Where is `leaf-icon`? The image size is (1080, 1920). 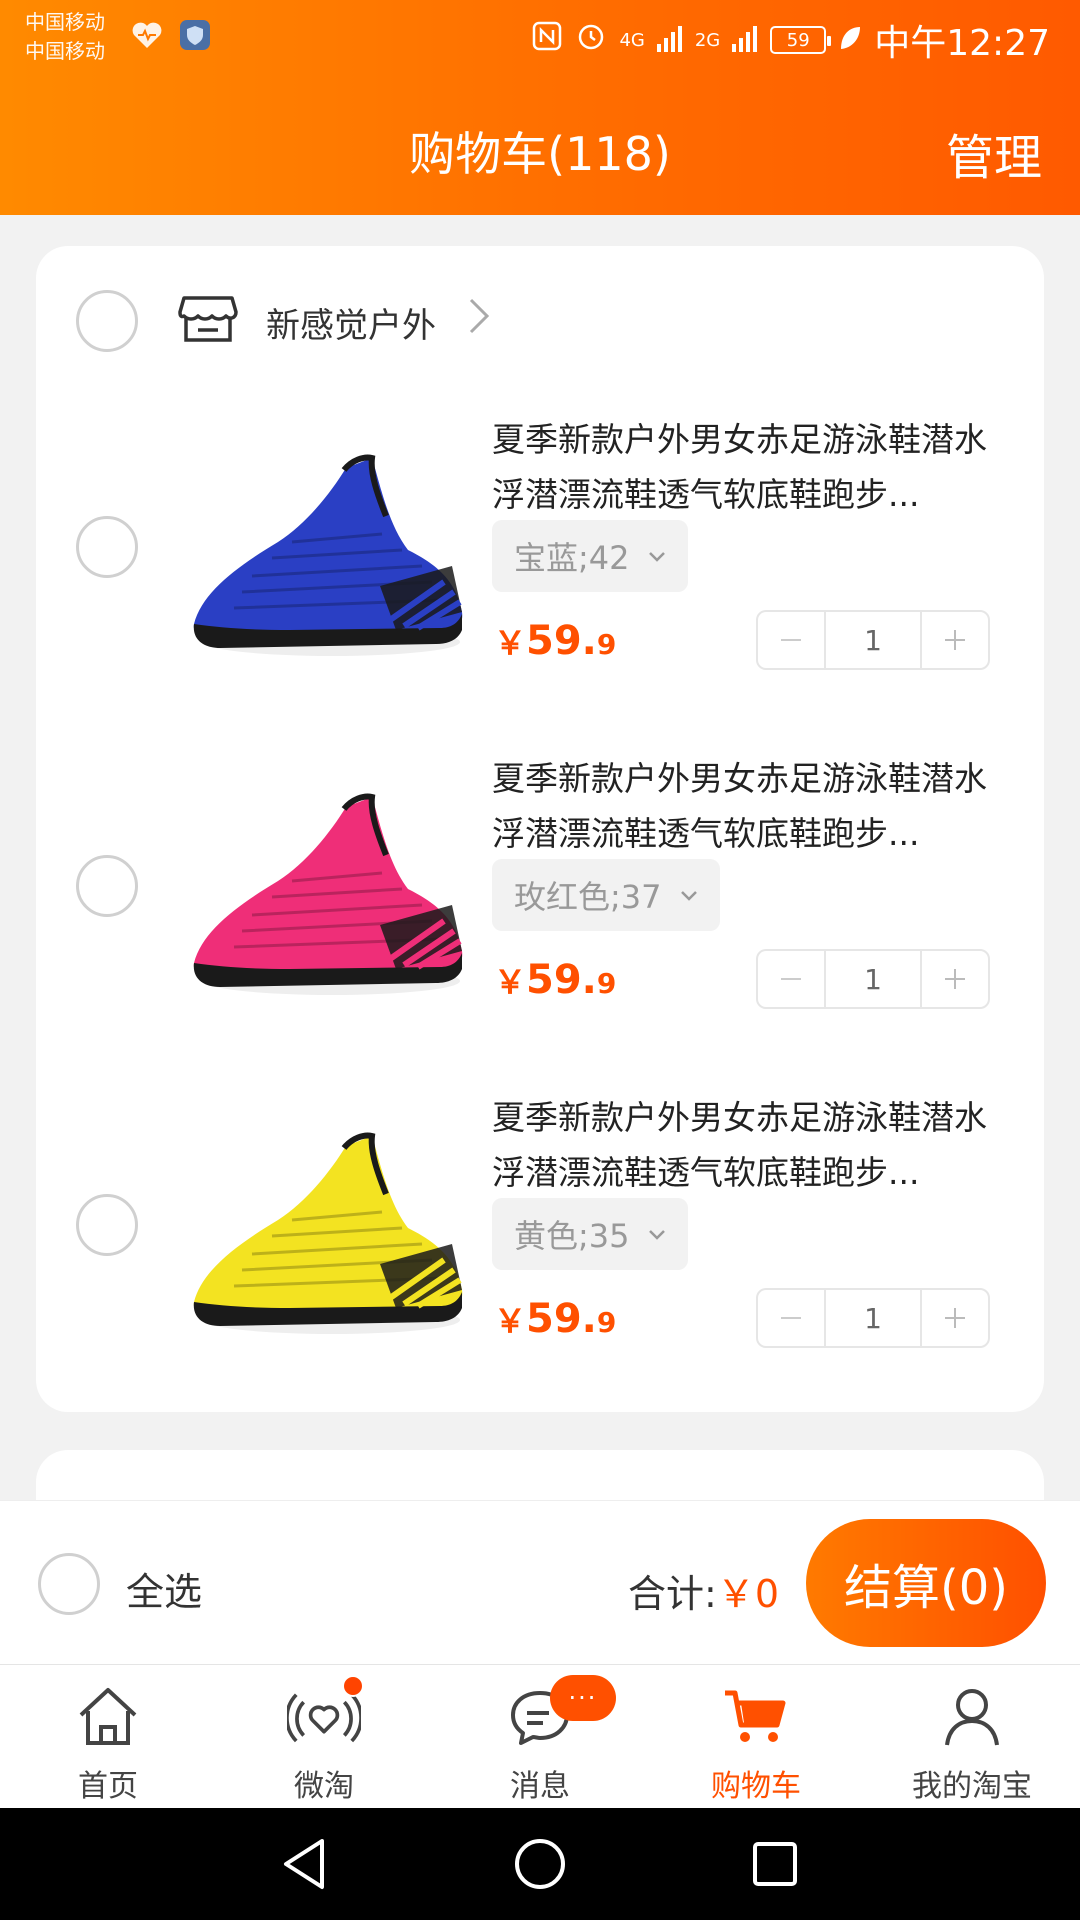 leaf-icon is located at coordinates (850, 40).